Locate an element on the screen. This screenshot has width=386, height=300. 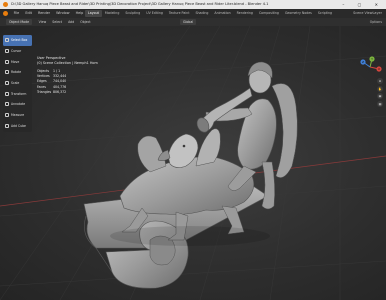
menu-window: Window is located at coordinates (62, 13).